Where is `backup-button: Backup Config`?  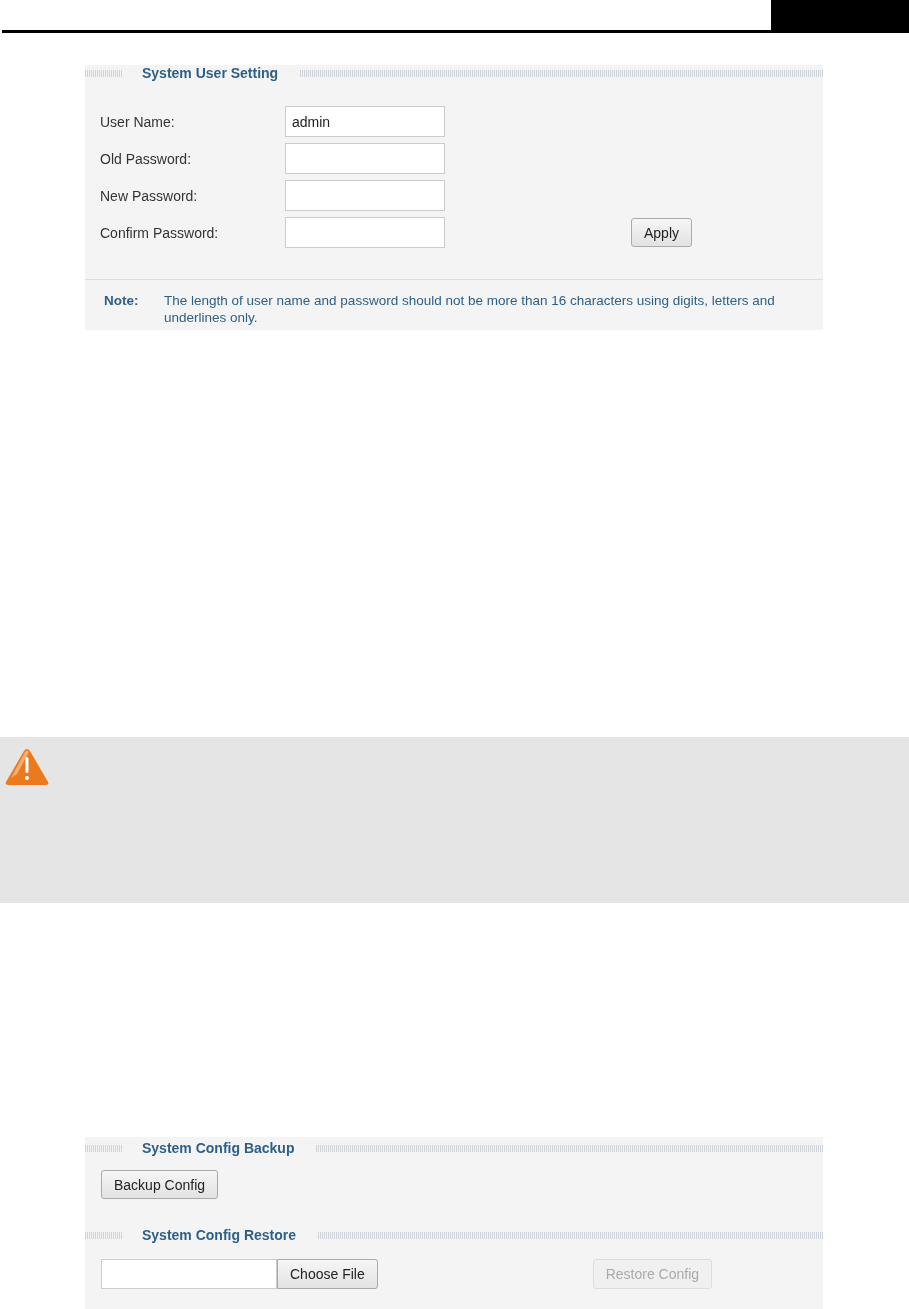
backup-button: Backup Config is located at coordinates (160, 1184).